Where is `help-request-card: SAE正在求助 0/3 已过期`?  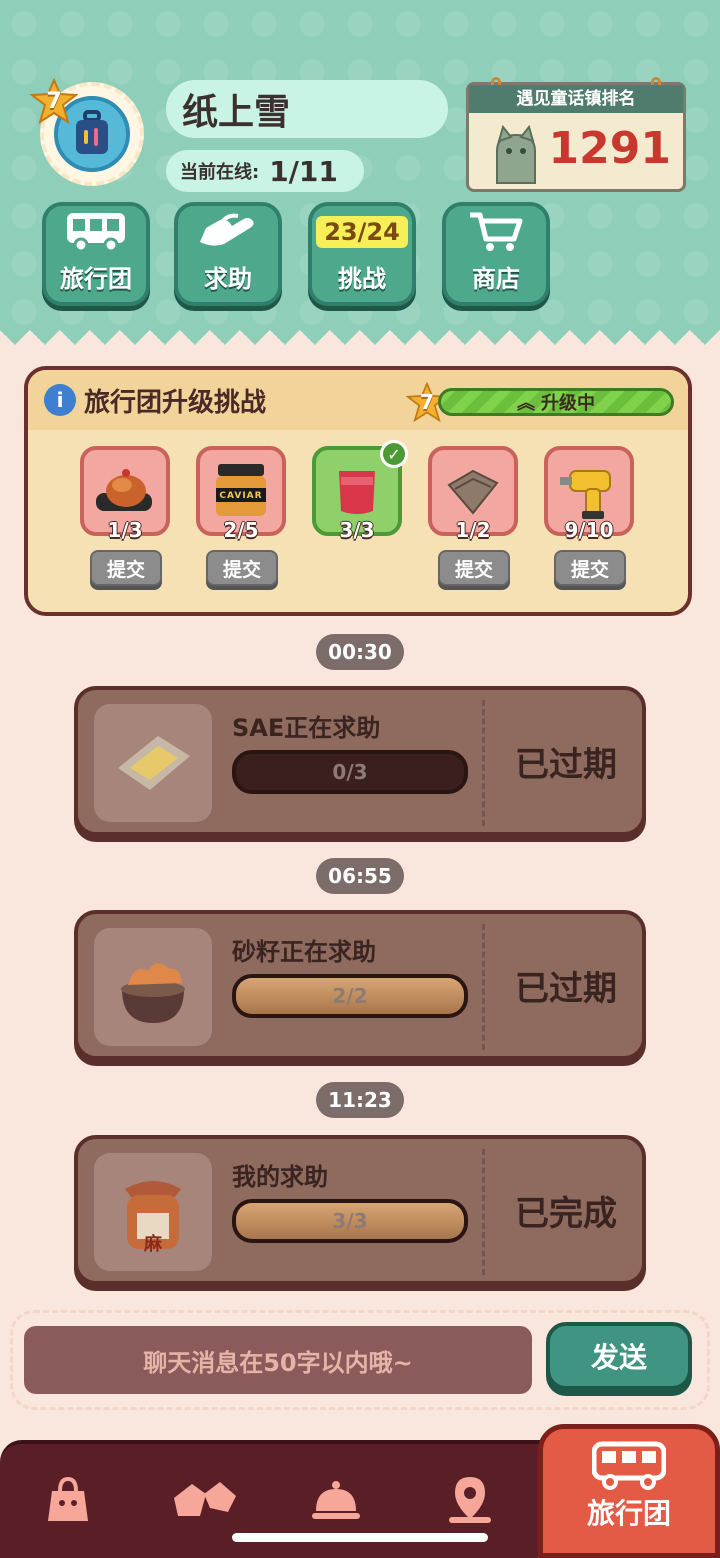
help-request-card: SAE正在求助 0/3 已过期 is located at coordinates (360, 761).